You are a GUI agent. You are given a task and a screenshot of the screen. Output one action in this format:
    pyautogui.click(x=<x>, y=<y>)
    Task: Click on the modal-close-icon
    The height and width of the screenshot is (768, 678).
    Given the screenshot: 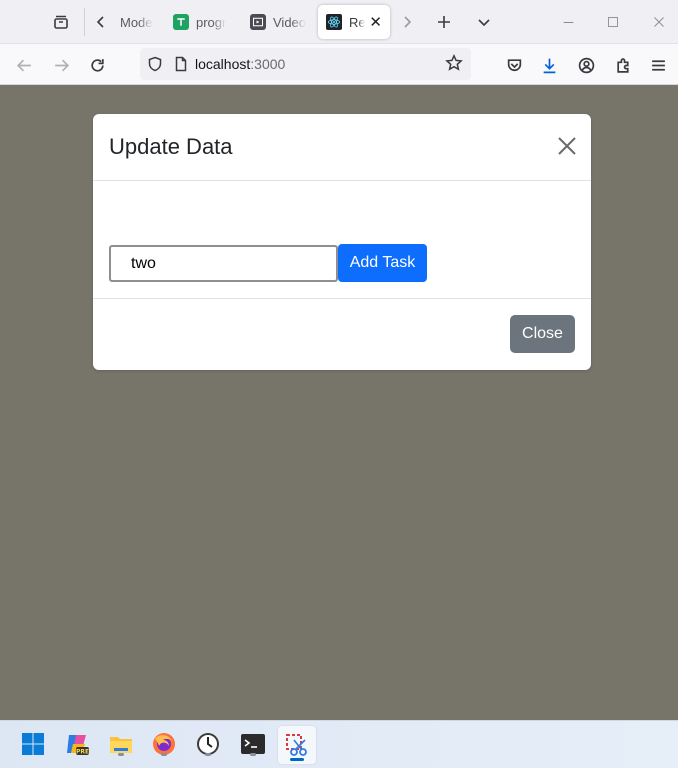 What is the action you would take?
    pyautogui.click(x=567, y=146)
    